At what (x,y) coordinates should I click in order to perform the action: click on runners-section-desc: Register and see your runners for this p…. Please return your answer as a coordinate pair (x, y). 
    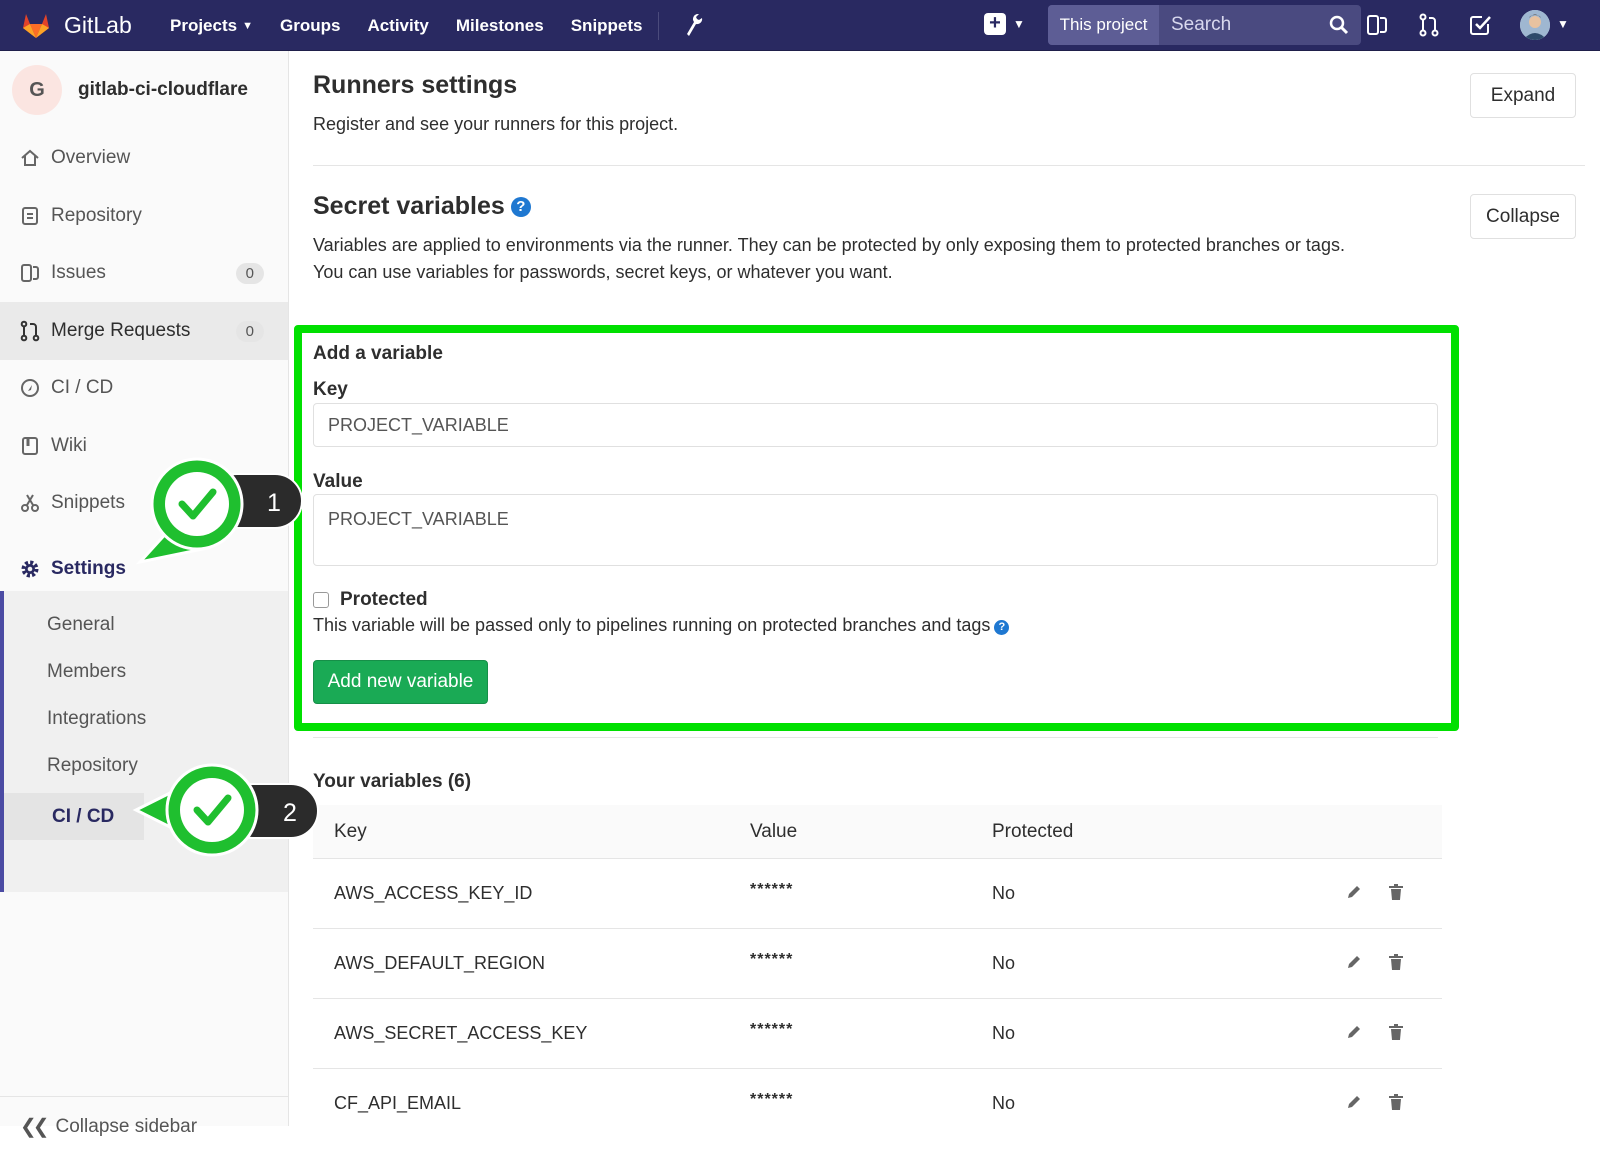
    Looking at the image, I should click on (496, 124).